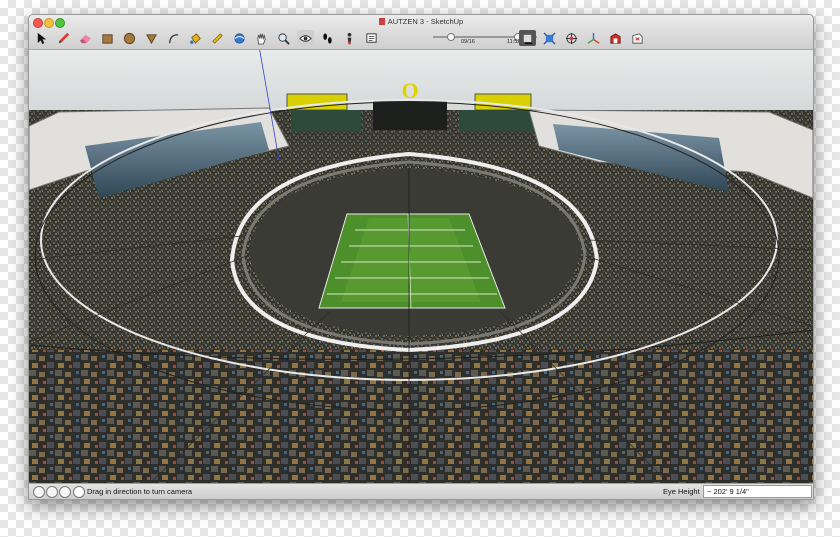 The image size is (840, 537). I want to click on footsteps-icon, so click(327, 38).